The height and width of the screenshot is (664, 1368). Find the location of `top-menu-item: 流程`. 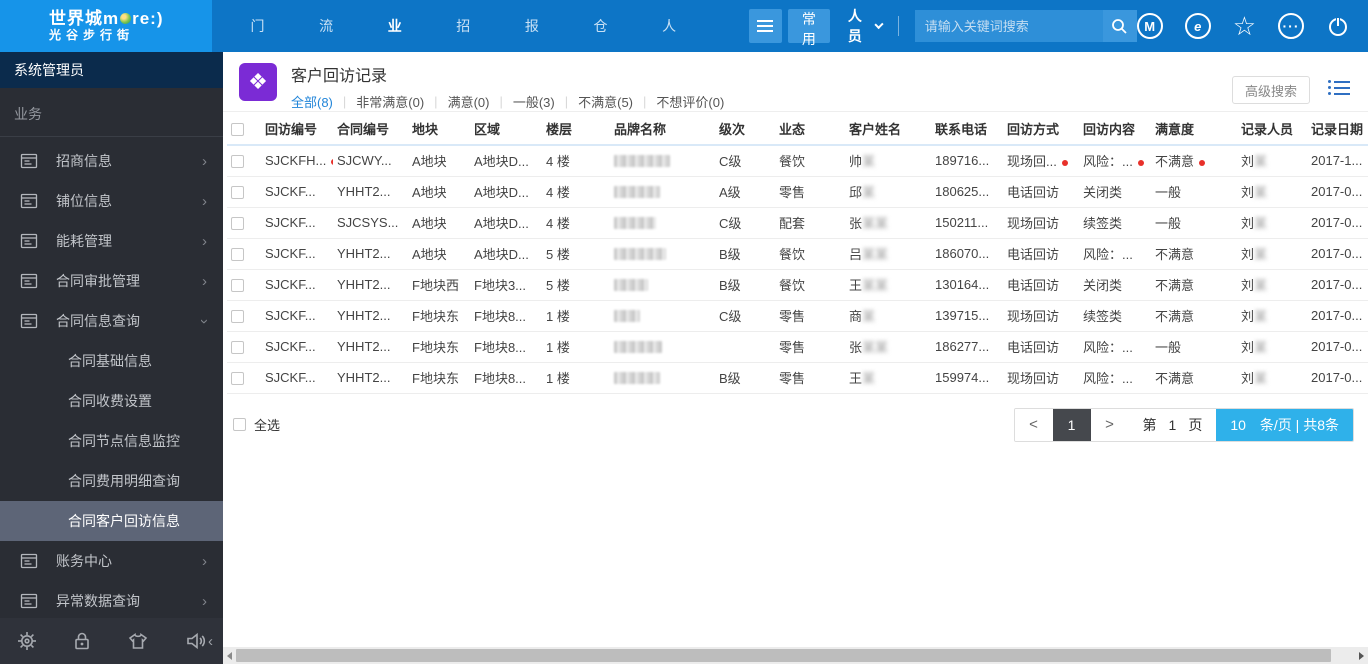

top-menu-item: 流程 is located at coordinates (331, 43).